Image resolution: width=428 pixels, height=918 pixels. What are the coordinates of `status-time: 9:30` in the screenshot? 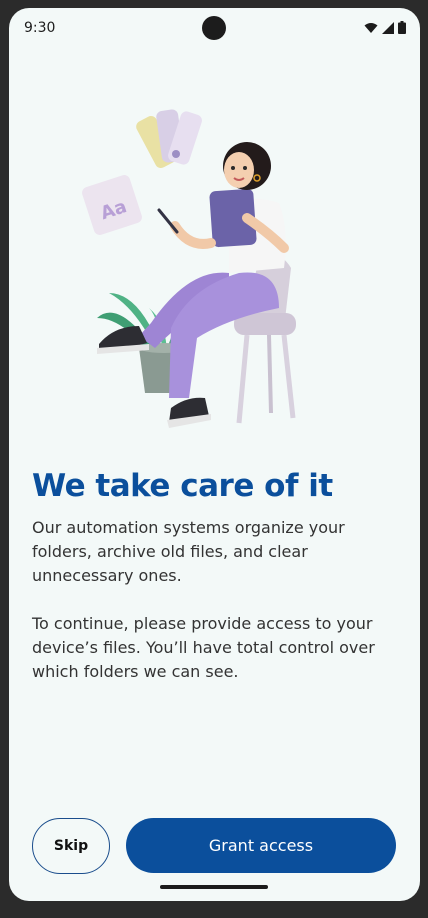 It's located at (40, 28).